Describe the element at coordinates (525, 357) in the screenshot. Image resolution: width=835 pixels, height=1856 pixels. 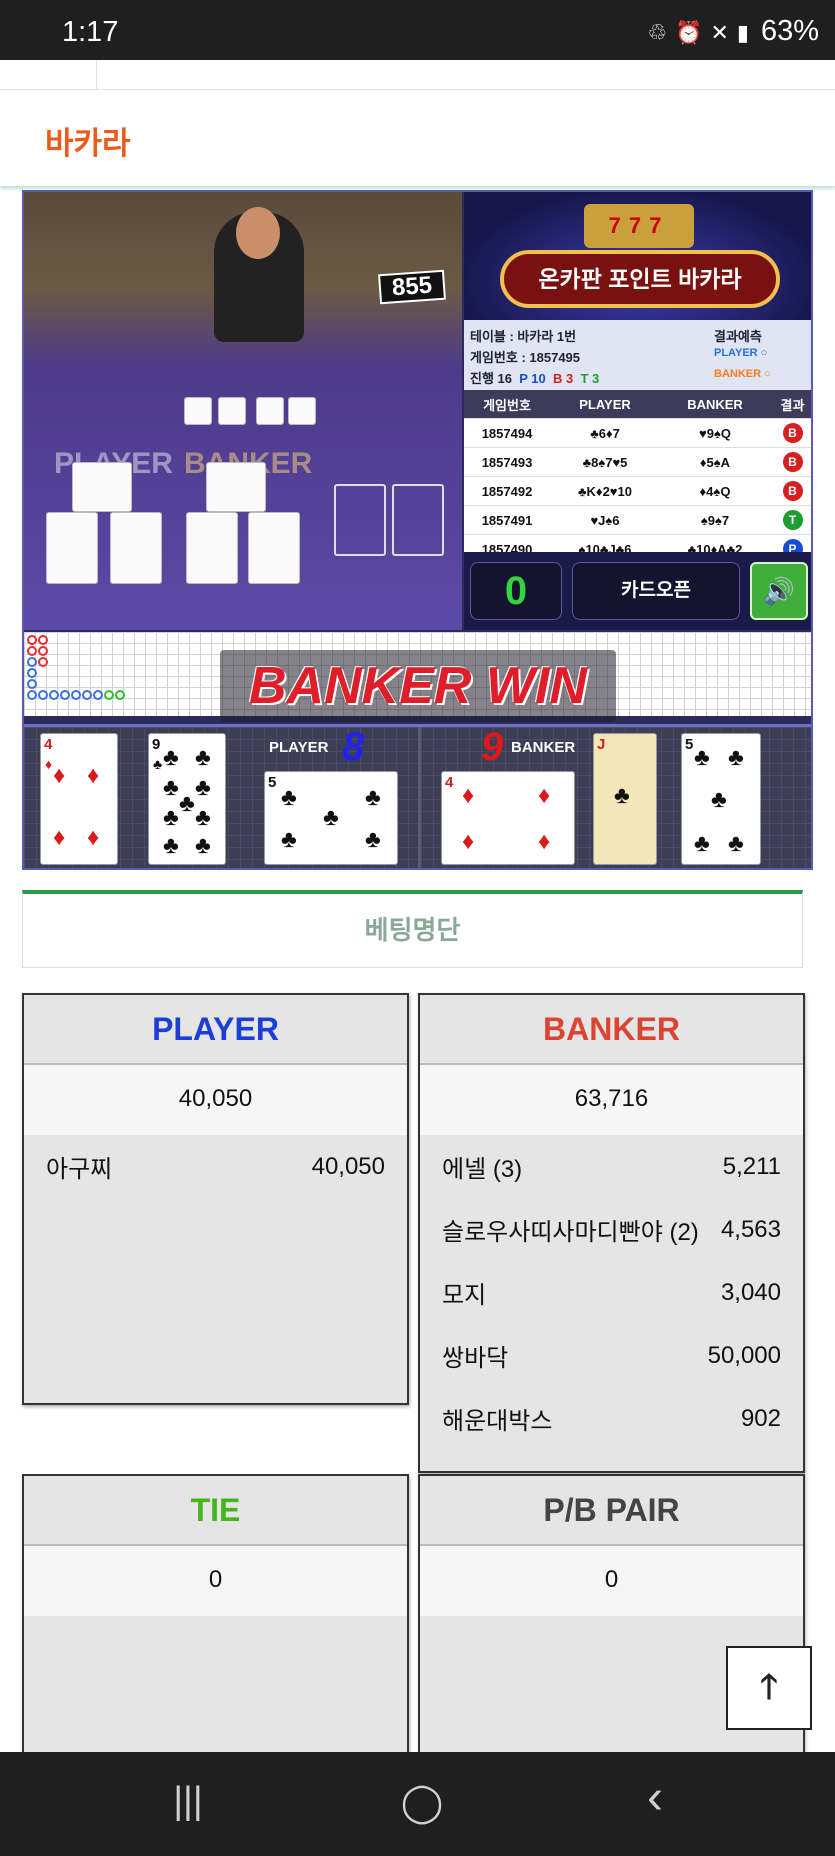
I see `game-number: 게임번호 : 1857495` at that location.